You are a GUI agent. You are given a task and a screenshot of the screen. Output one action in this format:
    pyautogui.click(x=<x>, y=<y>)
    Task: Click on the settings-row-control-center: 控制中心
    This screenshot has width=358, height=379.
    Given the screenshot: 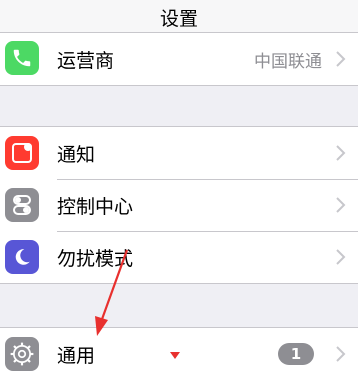 What is the action you would take?
    pyautogui.click(x=179, y=205)
    